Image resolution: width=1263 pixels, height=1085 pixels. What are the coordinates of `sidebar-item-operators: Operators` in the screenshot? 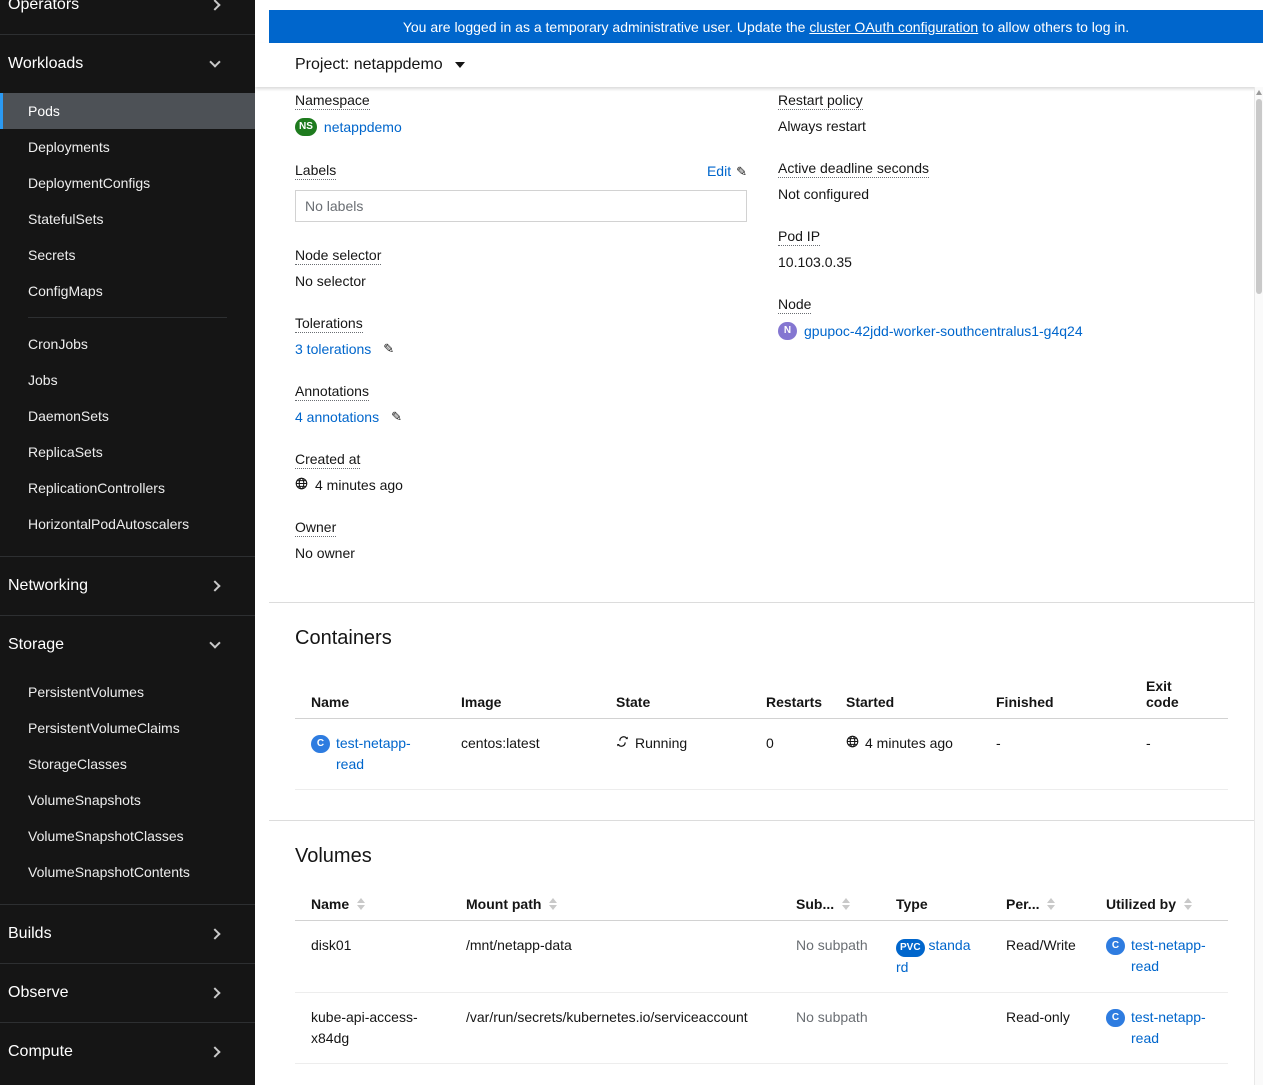 It's located at (127, 17).